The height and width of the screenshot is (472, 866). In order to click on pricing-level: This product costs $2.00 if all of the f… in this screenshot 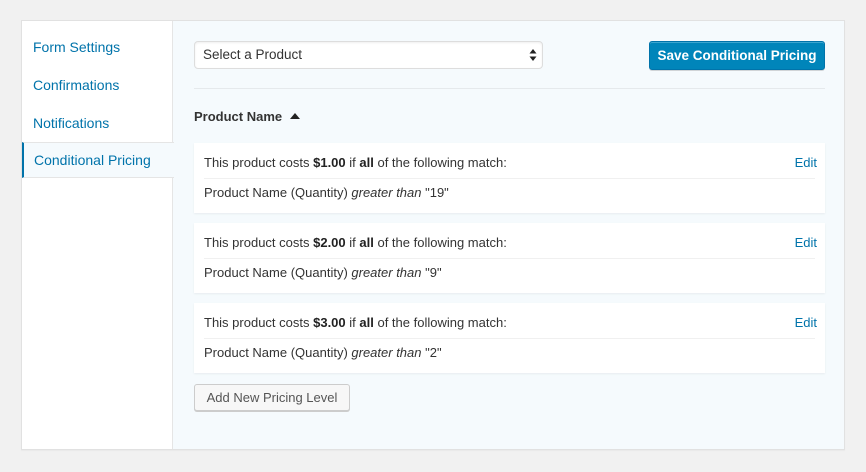, I will do `click(509, 258)`.